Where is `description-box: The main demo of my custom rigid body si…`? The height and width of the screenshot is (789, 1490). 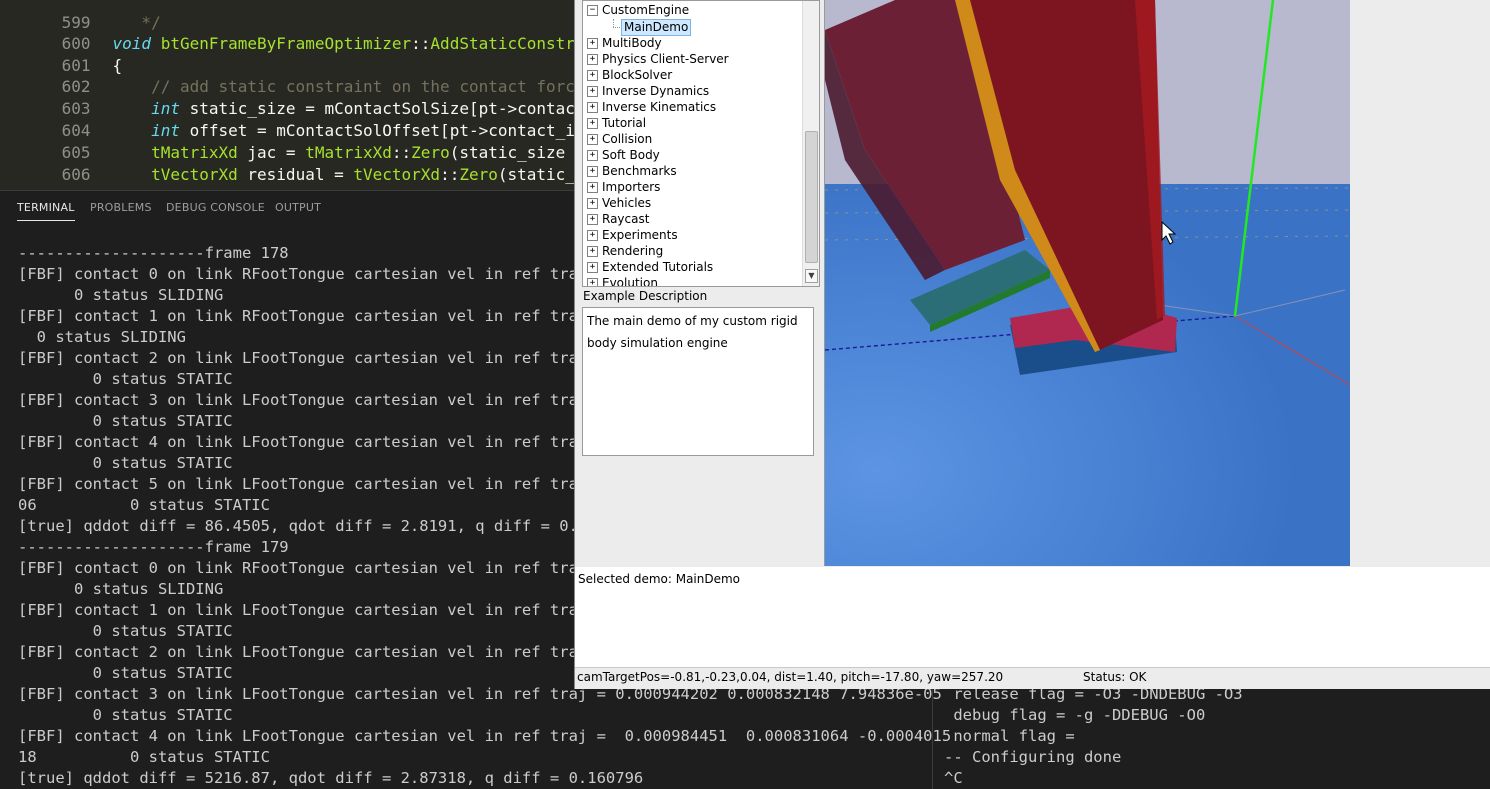
description-box: The main demo of my custom rigid body si… is located at coordinates (698, 381).